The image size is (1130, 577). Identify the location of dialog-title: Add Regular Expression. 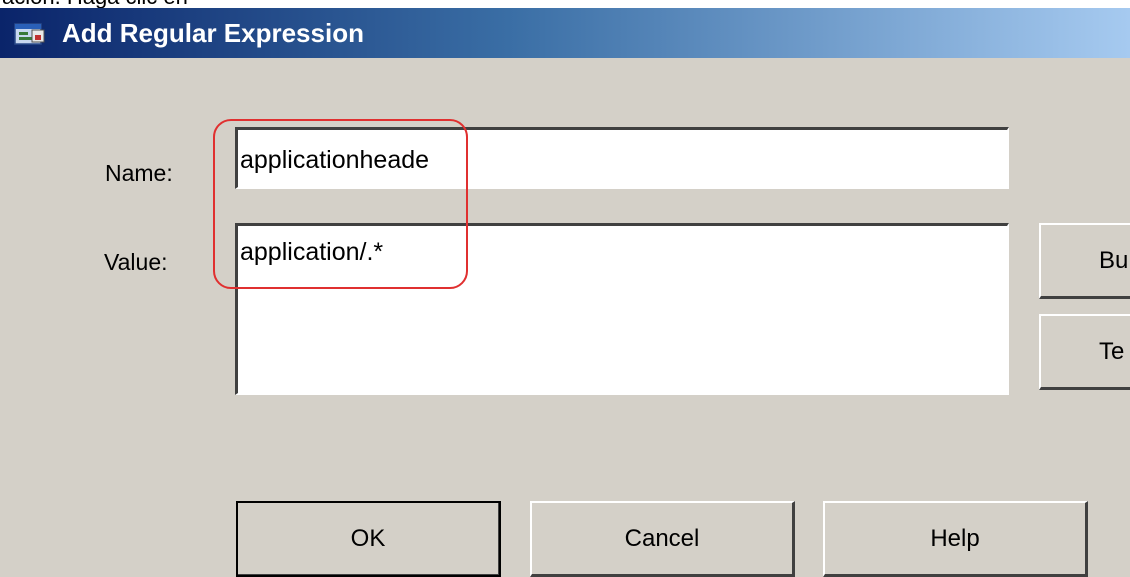
(213, 33).